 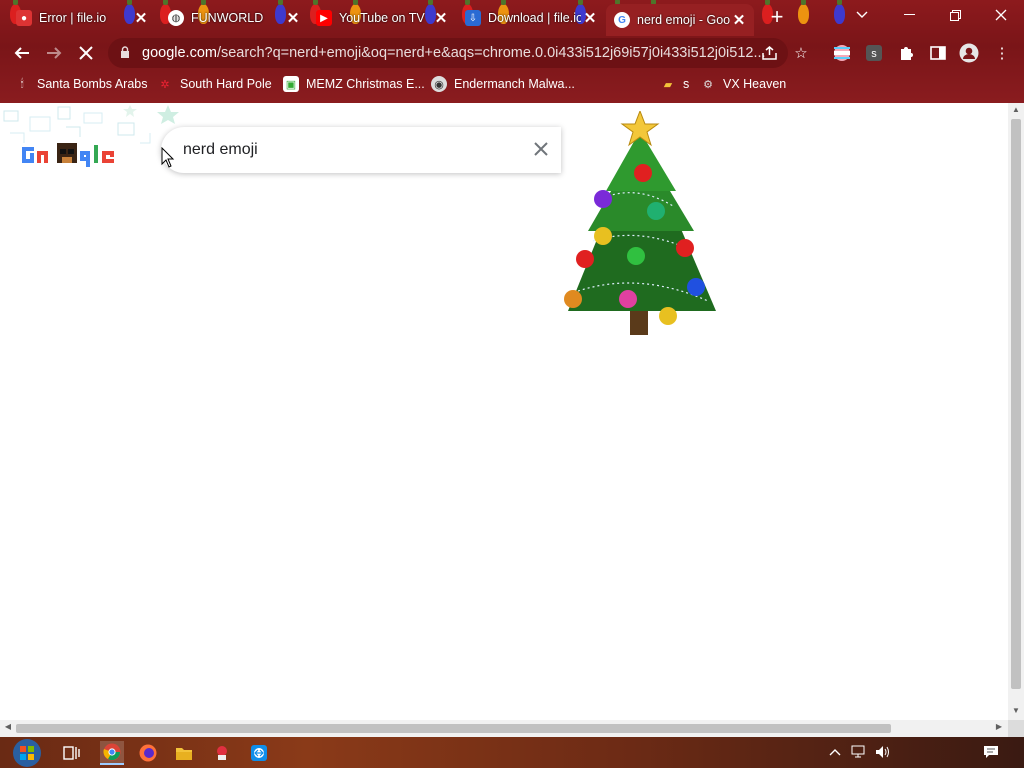 What do you see at coordinates (148, 753) in the screenshot?
I see `firefox-taskbar-icon` at bounding box center [148, 753].